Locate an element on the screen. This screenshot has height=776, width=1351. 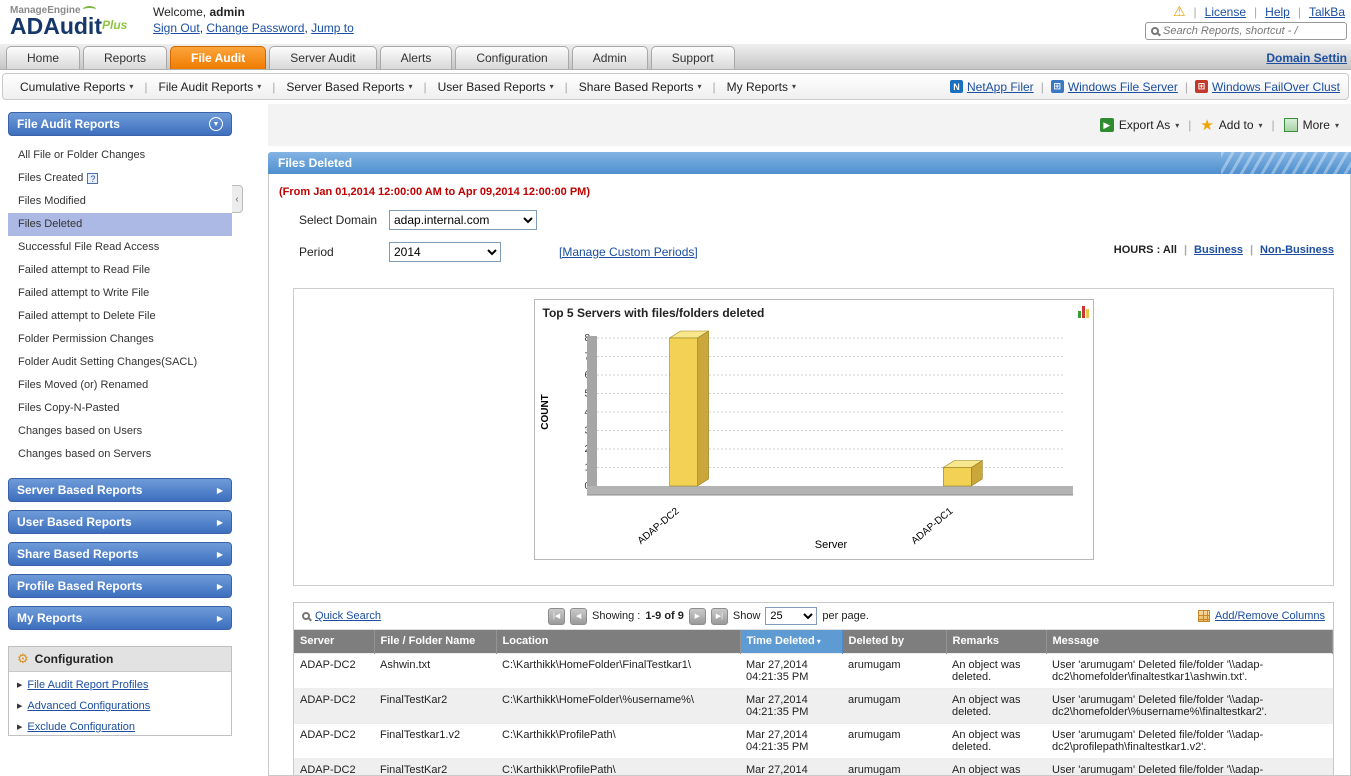
sidebar-item-files-moved-or-renamed: Files Moved (or) Renamed is located at coordinates (120, 385).